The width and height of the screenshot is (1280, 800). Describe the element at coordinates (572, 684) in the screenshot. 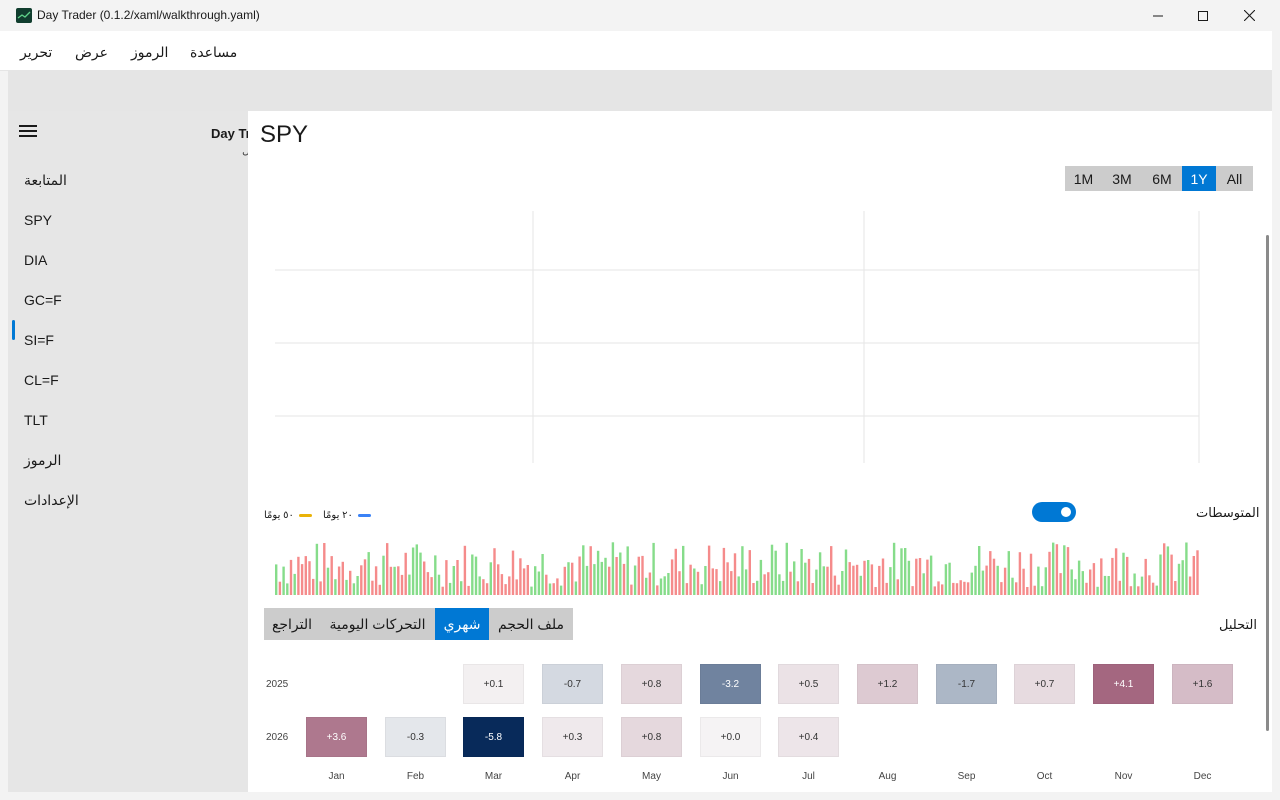

I see `heatmap-cell: -0.7` at that location.